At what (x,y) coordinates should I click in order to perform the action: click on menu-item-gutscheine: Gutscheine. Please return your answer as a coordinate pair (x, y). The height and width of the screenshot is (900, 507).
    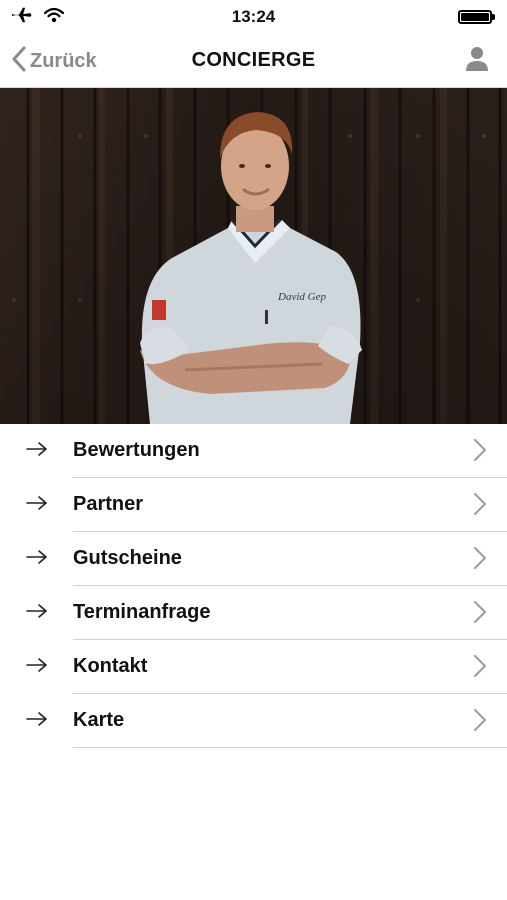
    Looking at the image, I should click on (253, 559).